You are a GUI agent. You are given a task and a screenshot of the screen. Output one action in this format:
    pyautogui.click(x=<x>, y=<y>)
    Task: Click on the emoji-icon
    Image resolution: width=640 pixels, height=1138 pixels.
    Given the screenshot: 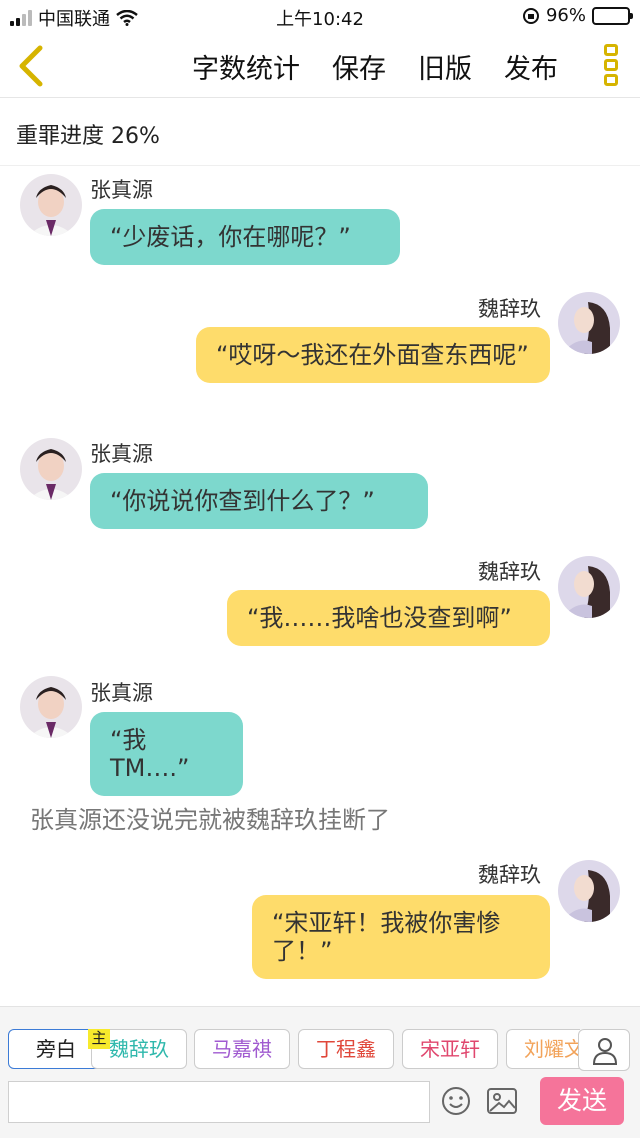 What is the action you would take?
    pyautogui.click(x=456, y=1101)
    